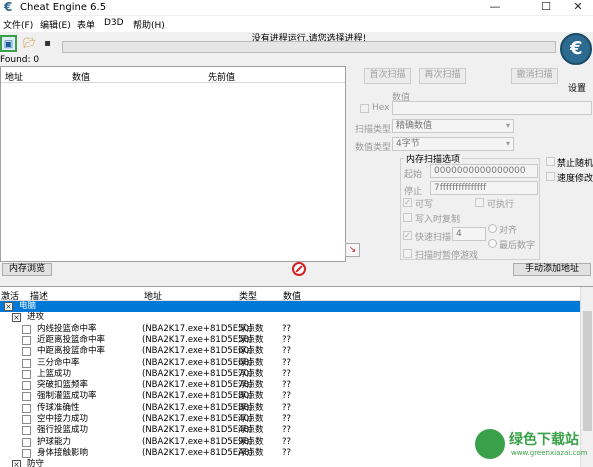 This screenshot has height=467, width=593. Describe the element at coordinates (492, 243) in the screenshot. I see `last-digits-radio` at that location.